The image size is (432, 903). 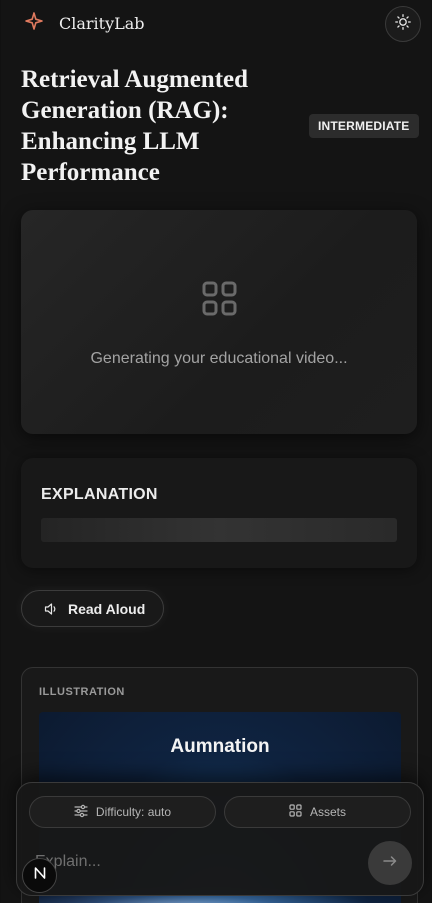 I want to click on speaker-icon, so click(x=51, y=609).